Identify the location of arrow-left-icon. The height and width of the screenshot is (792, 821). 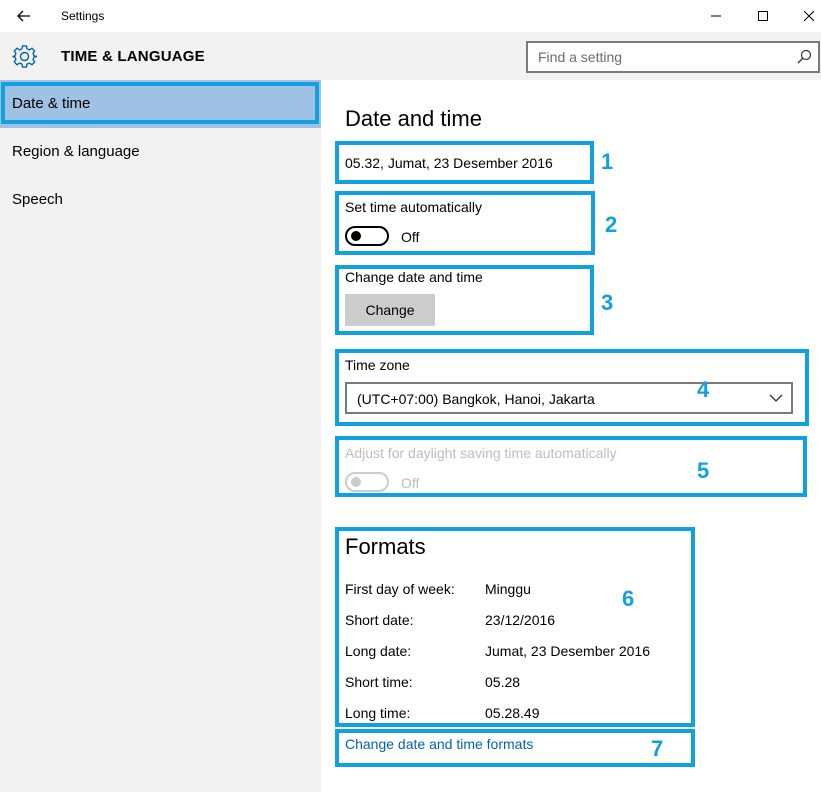
(23, 16).